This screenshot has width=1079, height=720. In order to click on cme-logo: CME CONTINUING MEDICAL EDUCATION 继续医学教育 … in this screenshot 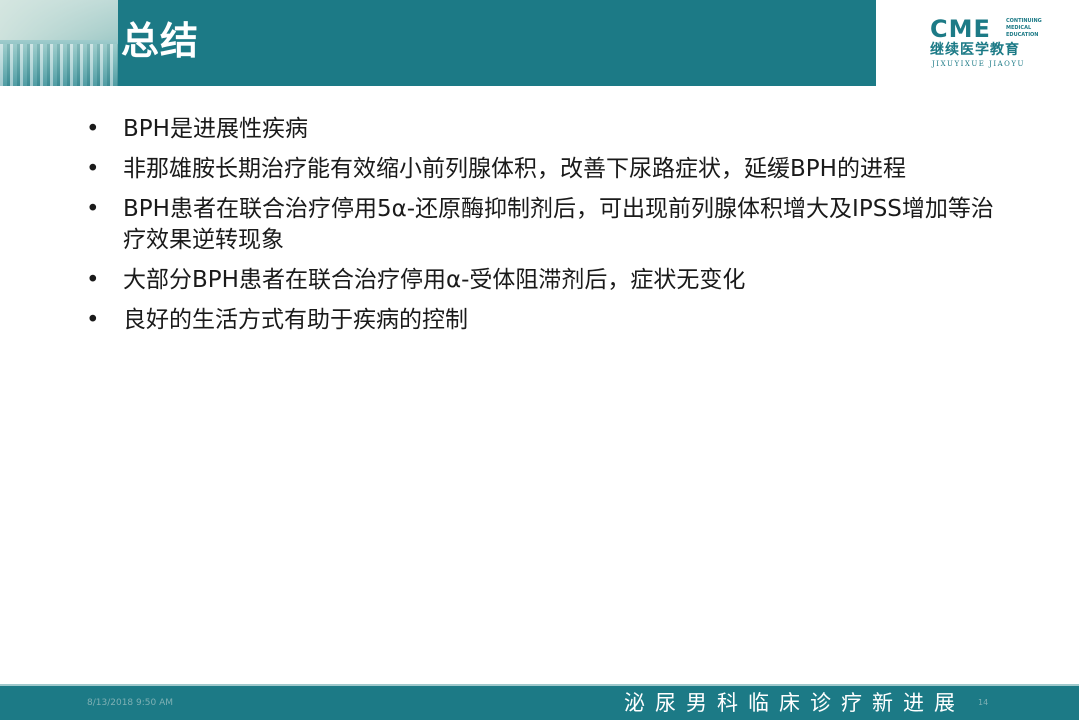, I will do `click(977, 43)`.